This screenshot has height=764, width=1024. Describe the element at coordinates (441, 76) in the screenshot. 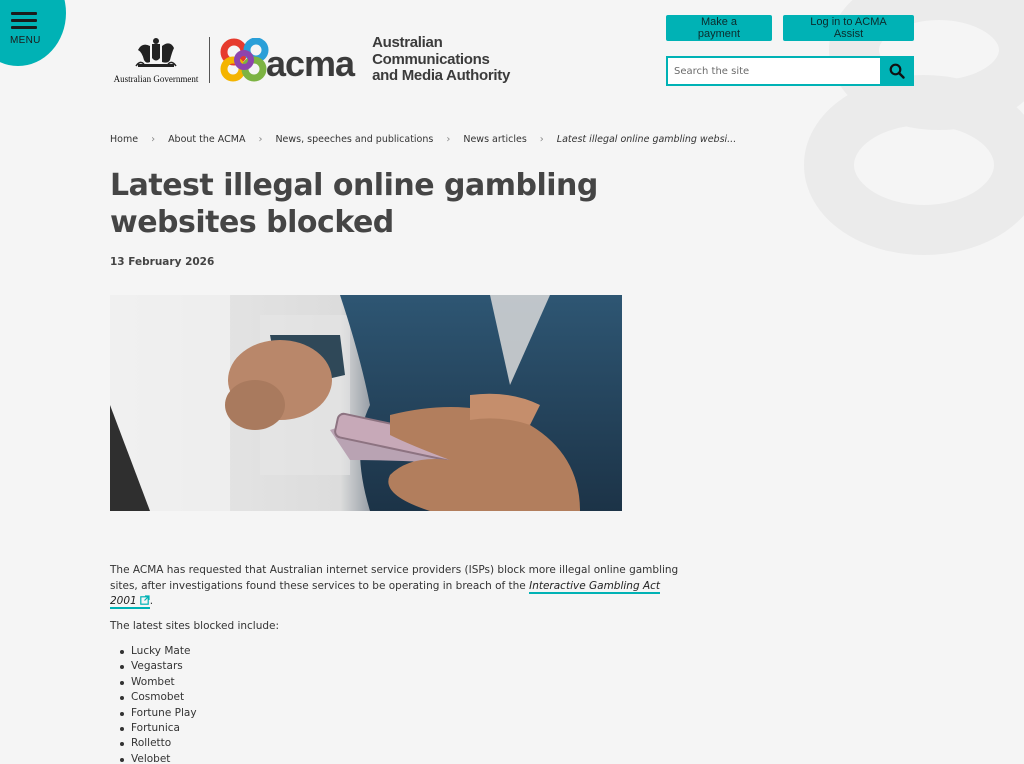

I see `acma-name-line-3: and Media Authority` at that location.